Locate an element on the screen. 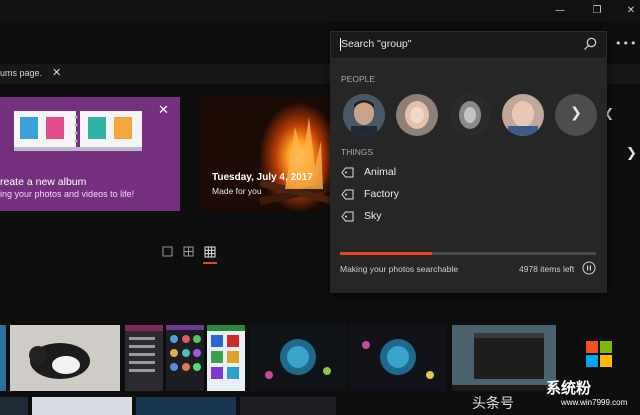 This screenshot has width=640, height=415. people-section-label: PEOPLE is located at coordinates (358, 79).